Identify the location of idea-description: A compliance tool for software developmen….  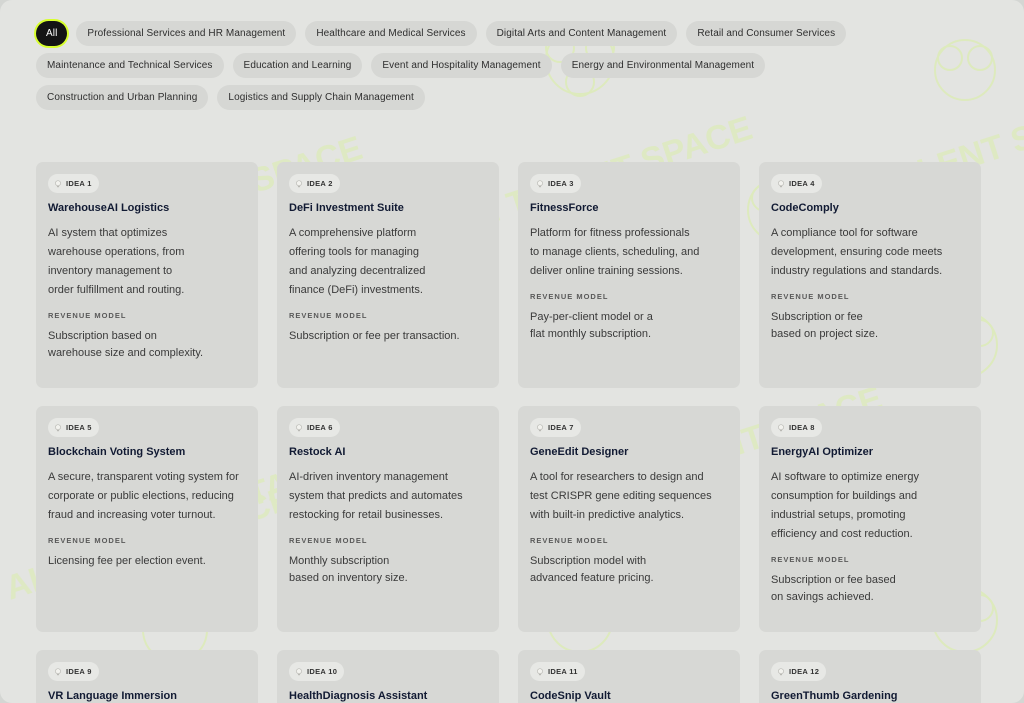
(870, 252).